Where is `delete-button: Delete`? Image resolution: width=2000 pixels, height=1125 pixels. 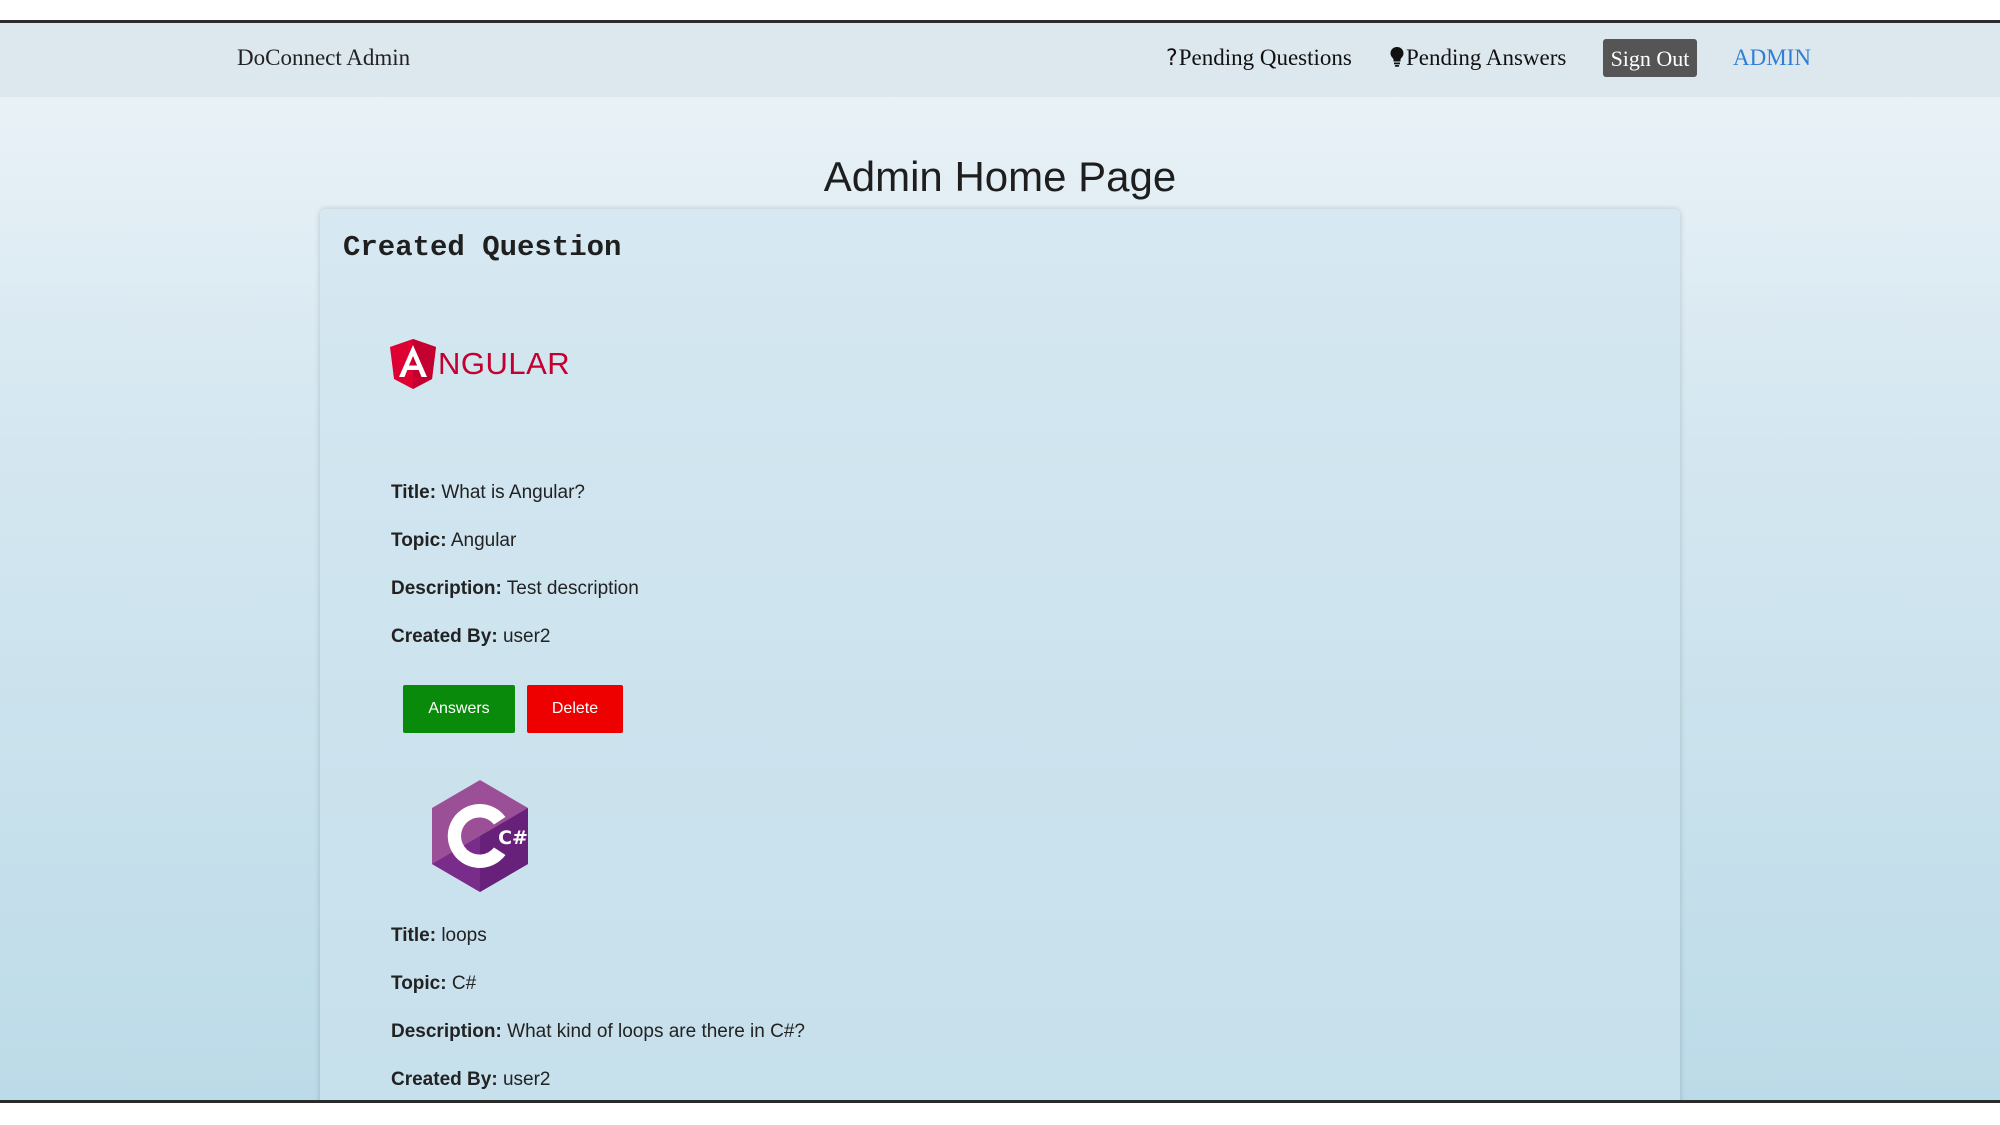
delete-button: Delete is located at coordinates (575, 709).